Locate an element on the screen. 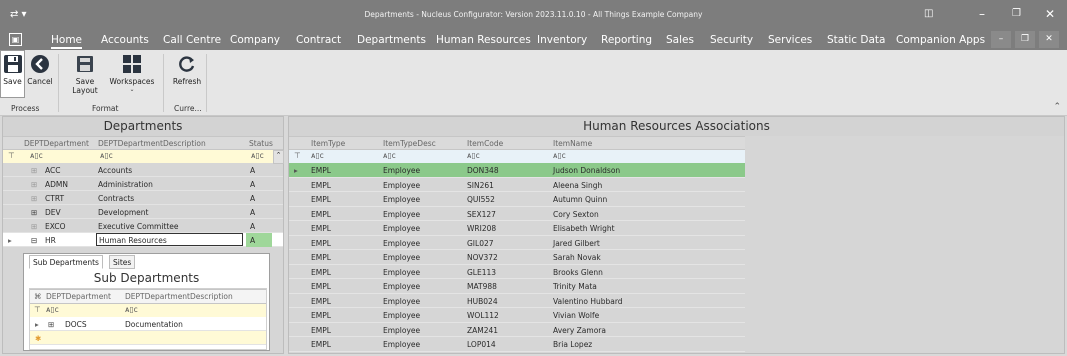 The image size is (1067, 356). table-row: ⊞ DEV Development A is located at coordinates (143, 212).